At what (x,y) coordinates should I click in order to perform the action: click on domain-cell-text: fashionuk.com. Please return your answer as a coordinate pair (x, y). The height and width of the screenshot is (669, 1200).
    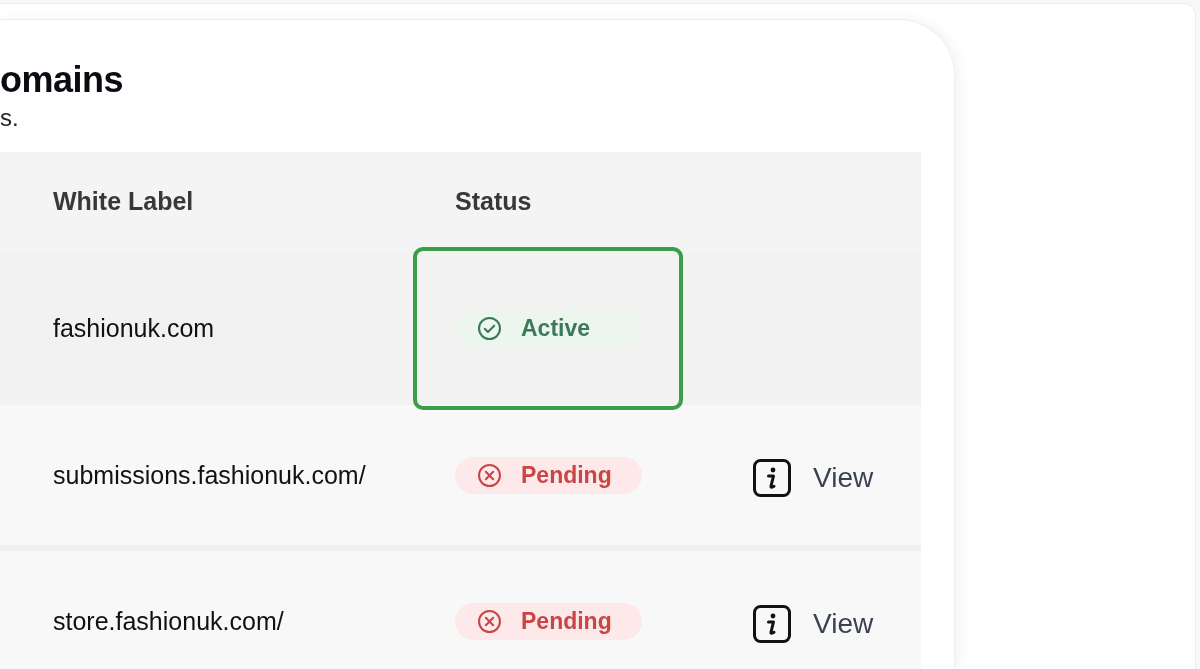
    Looking at the image, I should click on (134, 328).